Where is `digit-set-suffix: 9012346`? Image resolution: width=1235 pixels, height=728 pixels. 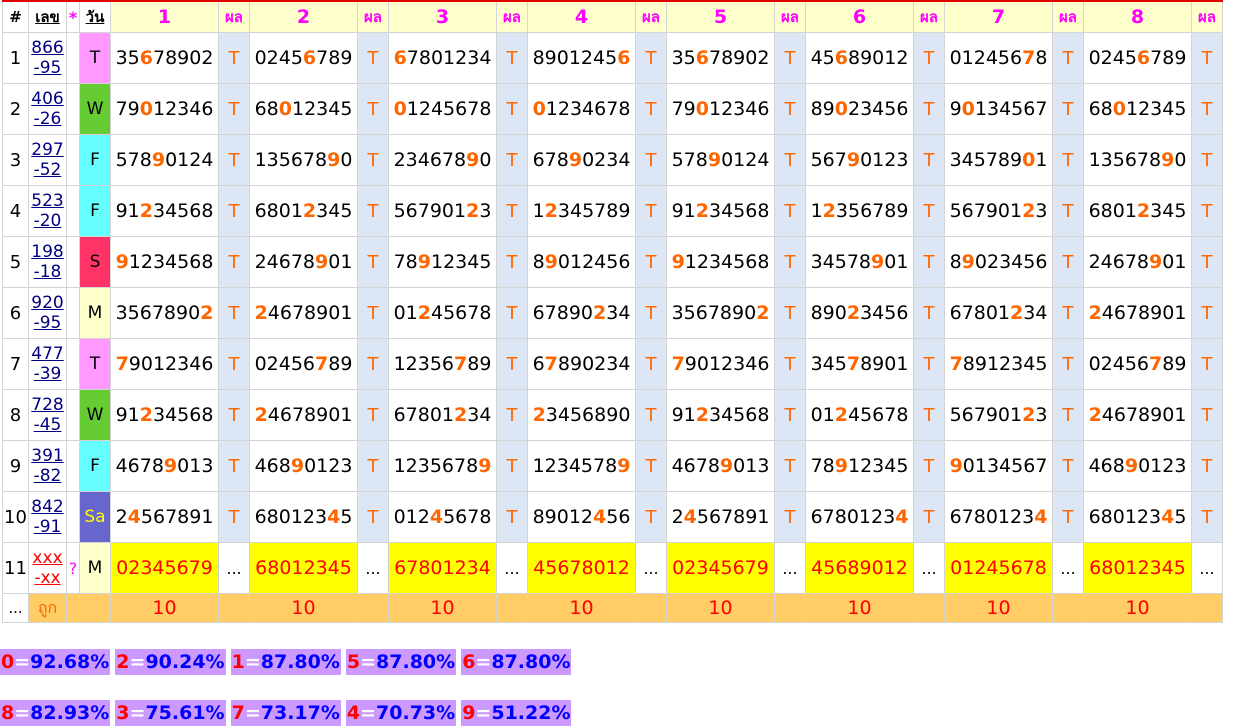
digit-set-suffix: 9012346 is located at coordinates (727, 364).